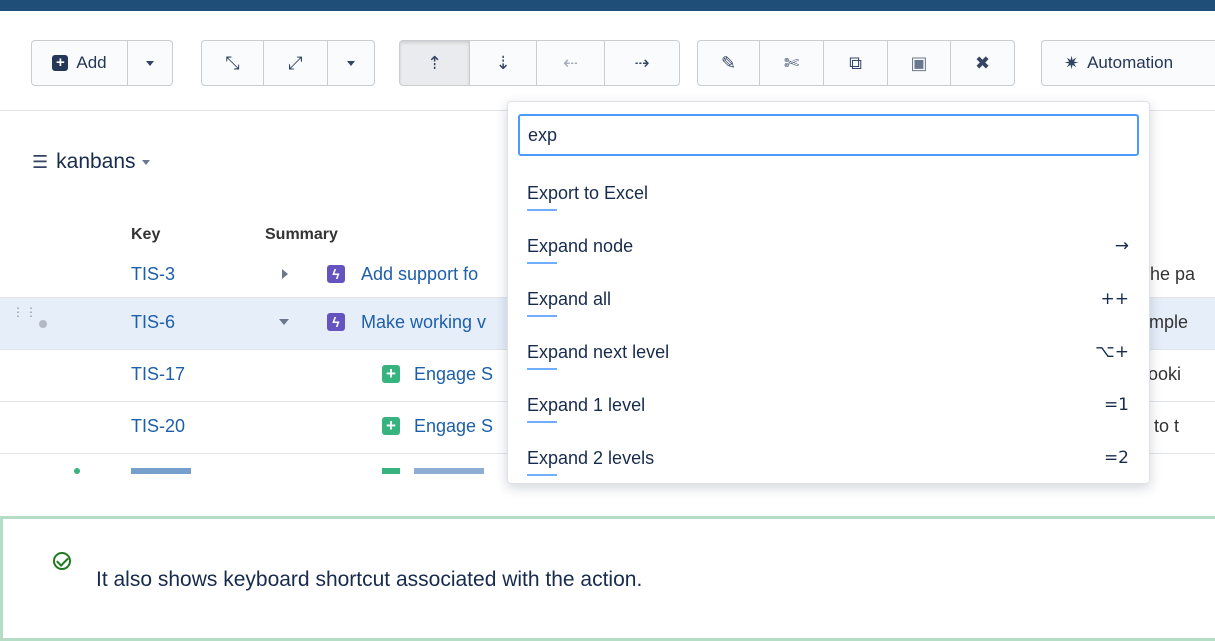  I want to click on close-icon: ✖, so click(982, 63).